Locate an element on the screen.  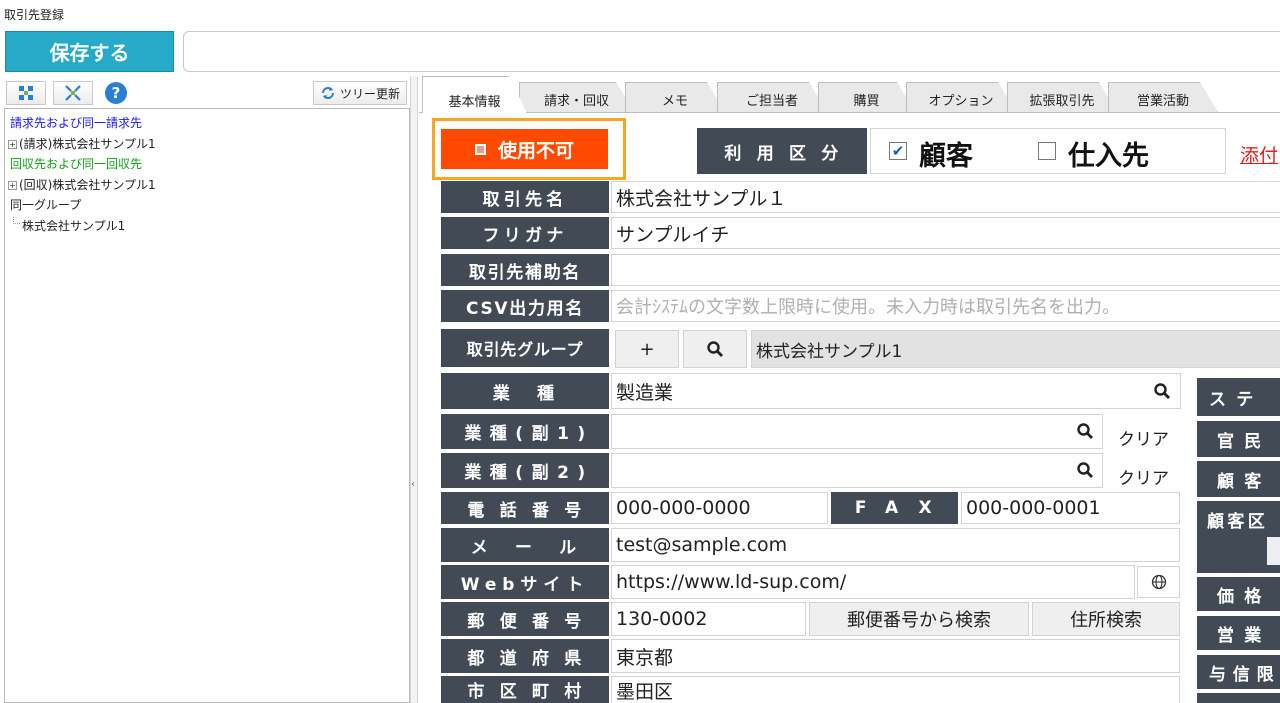
tab-sales-activity: 営業活動 is located at coordinates (1163, 97).